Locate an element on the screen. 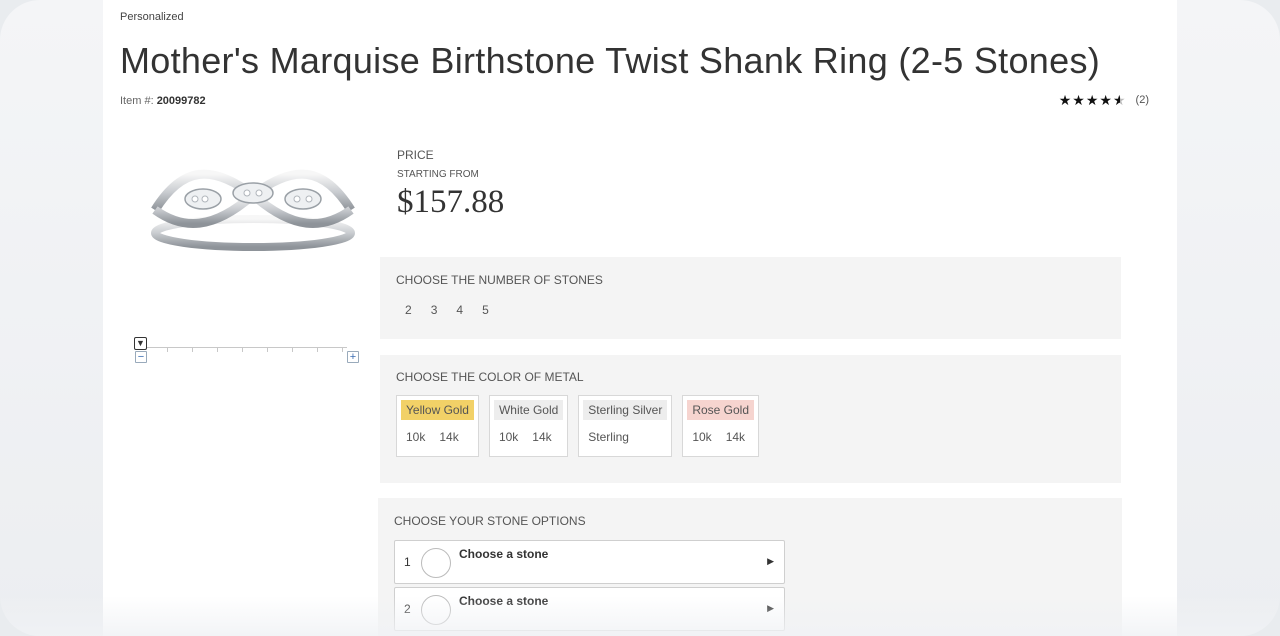 Image resolution: width=1280 pixels, height=636 pixels. item-number: Item #: 20099782 is located at coordinates (163, 101).